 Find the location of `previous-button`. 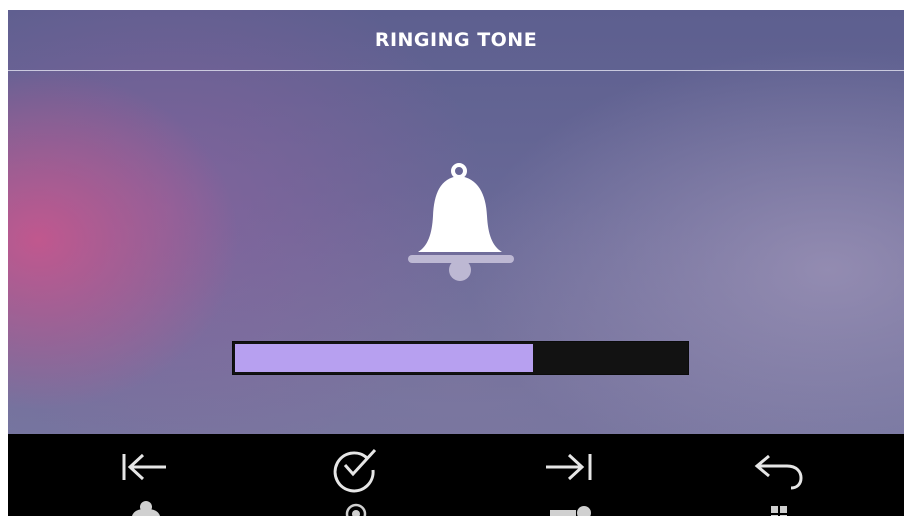

previous-button is located at coordinates (146, 475).